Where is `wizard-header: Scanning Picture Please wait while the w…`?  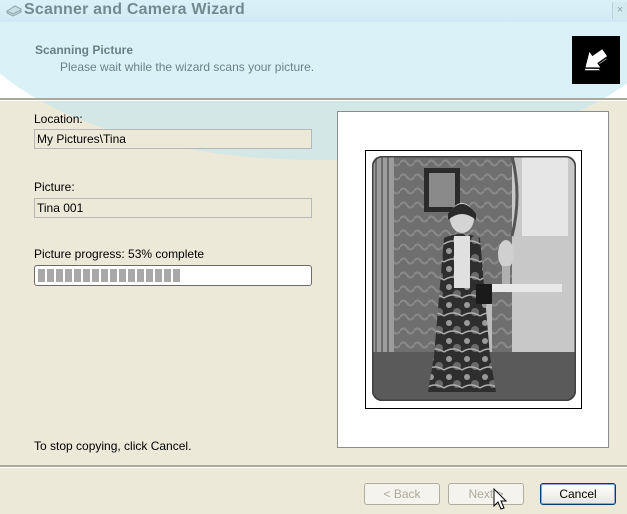 wizard-header: Scanning Picture Please wait while the w… is located at coordinates (313, 60).